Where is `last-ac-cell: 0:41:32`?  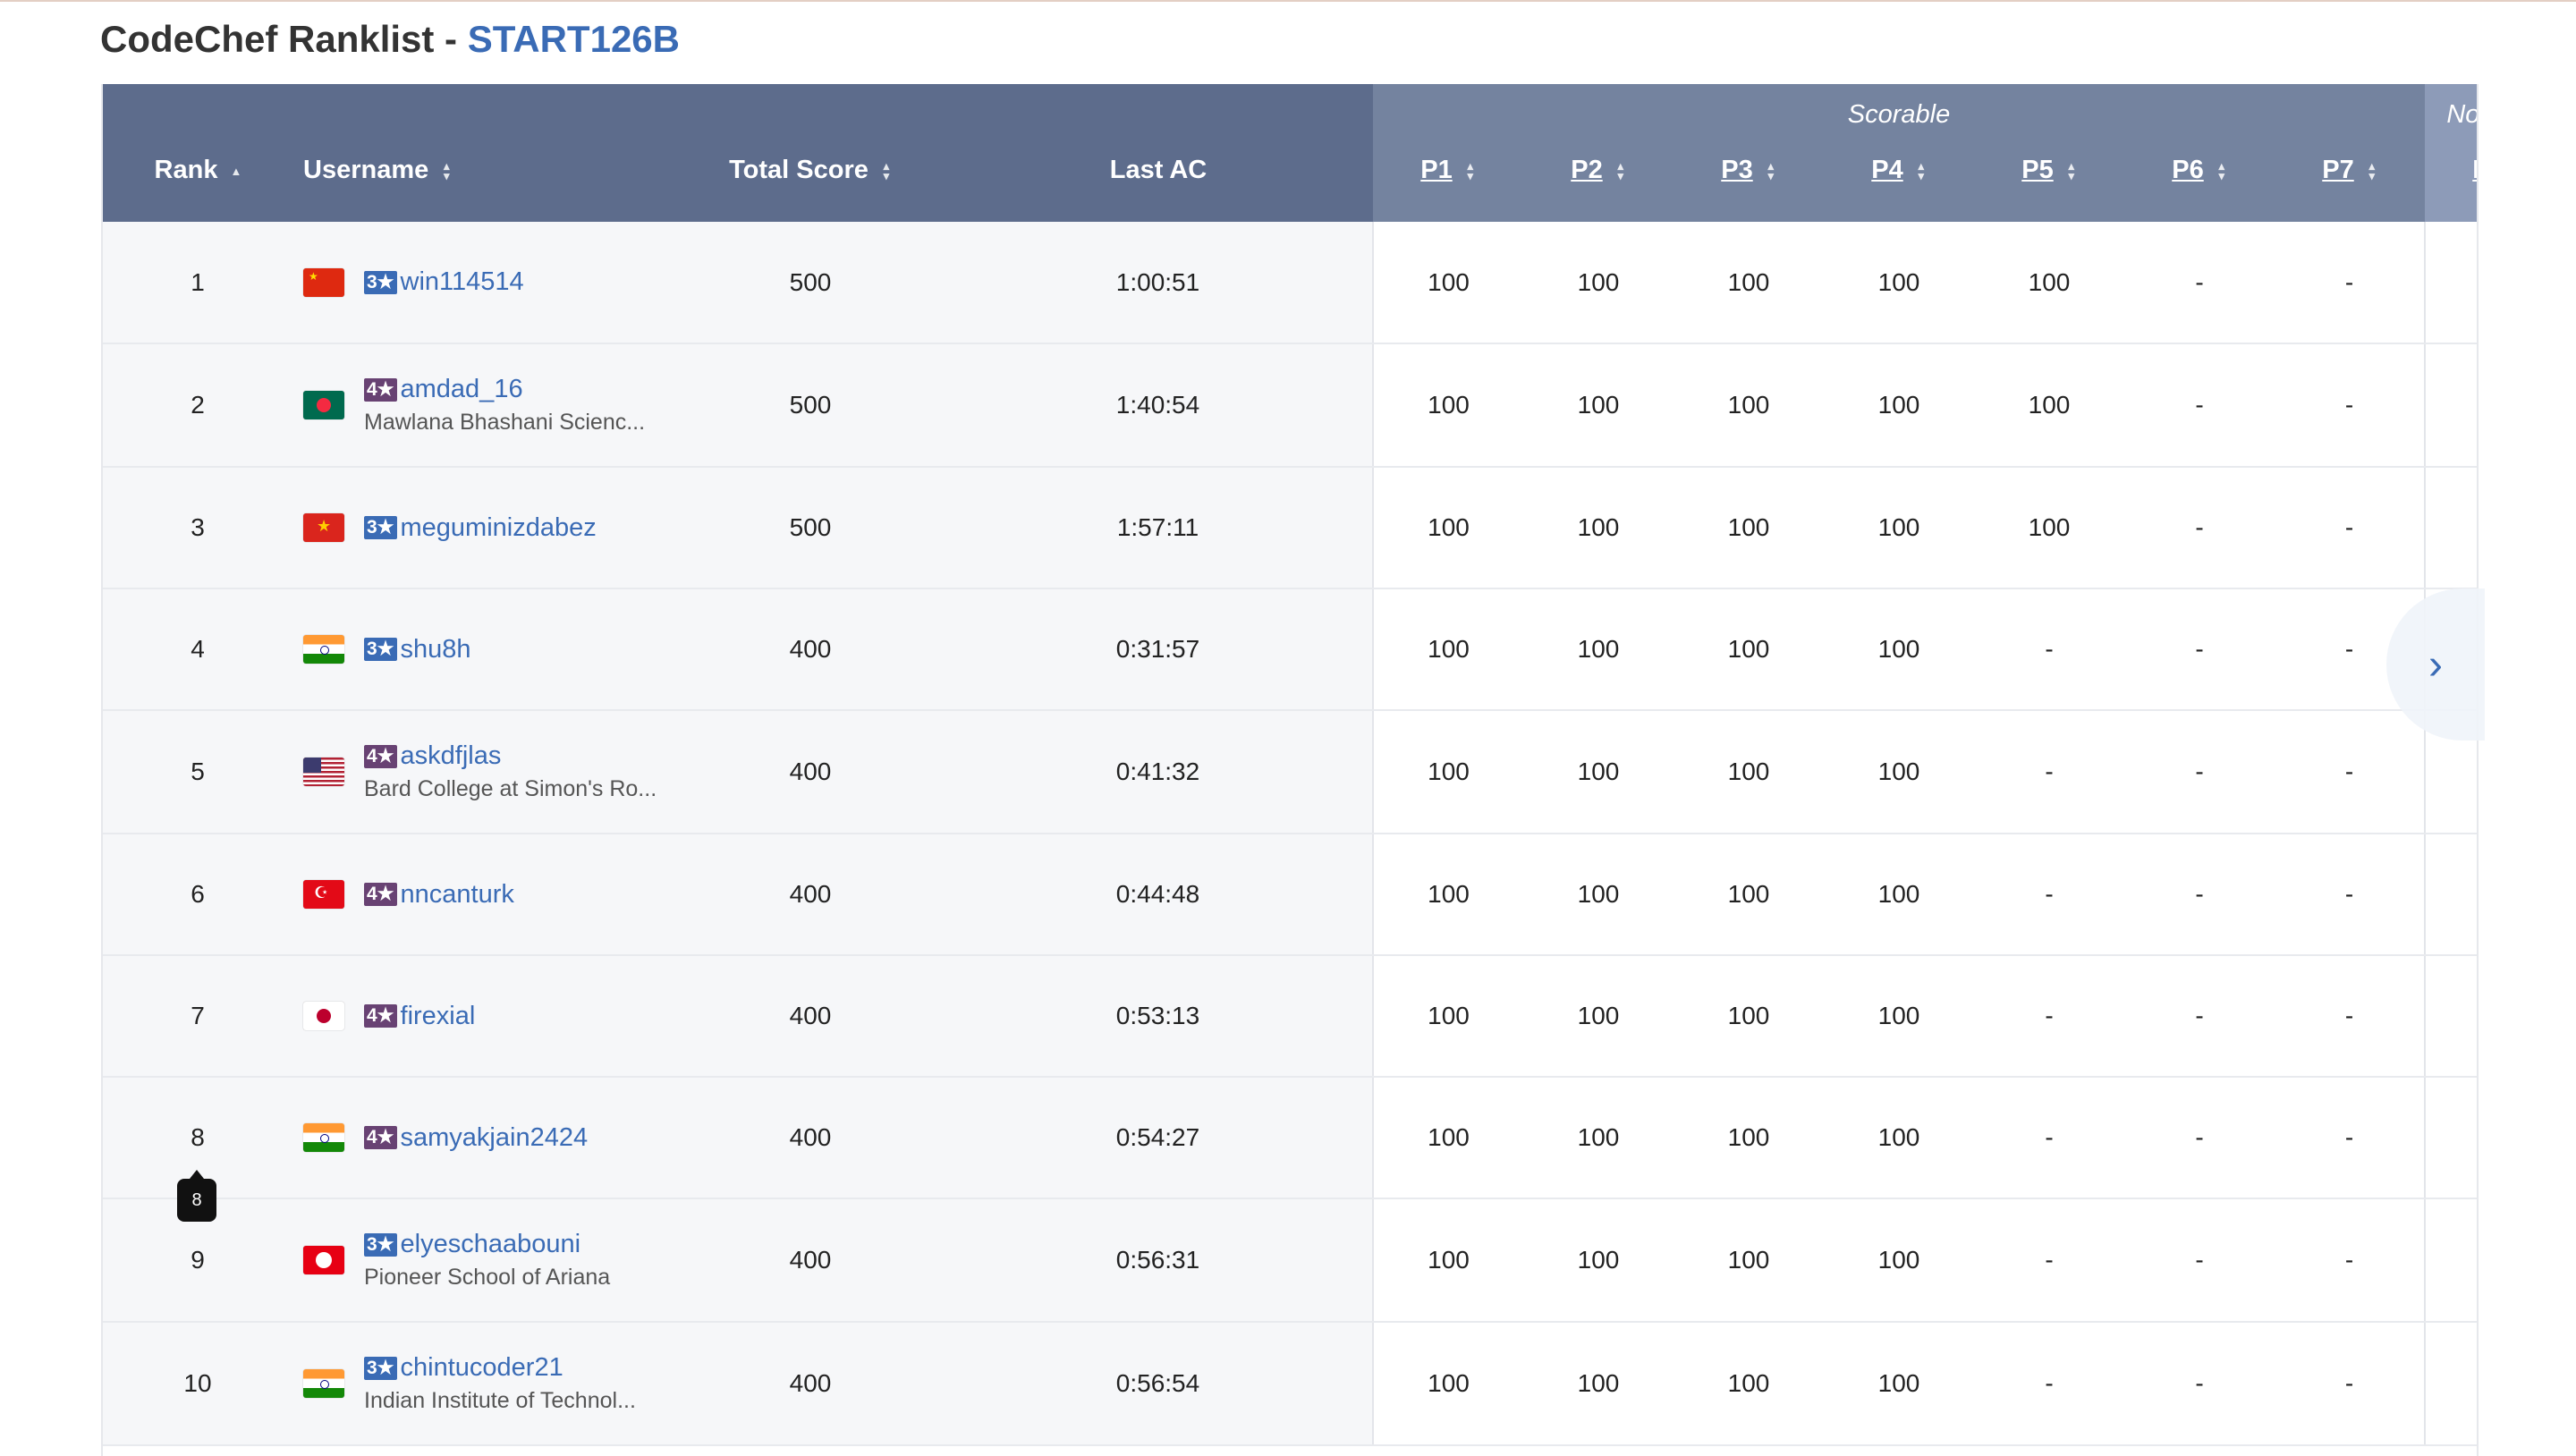
last-ac-cell: 0:41:32 is located at coordinates (1158, 772).